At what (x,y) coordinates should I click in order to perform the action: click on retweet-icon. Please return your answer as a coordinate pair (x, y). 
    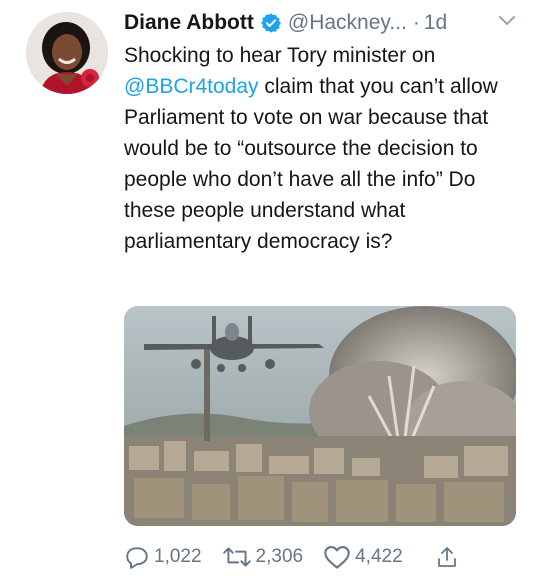
    Looking at the image, I should click on (236, 557).